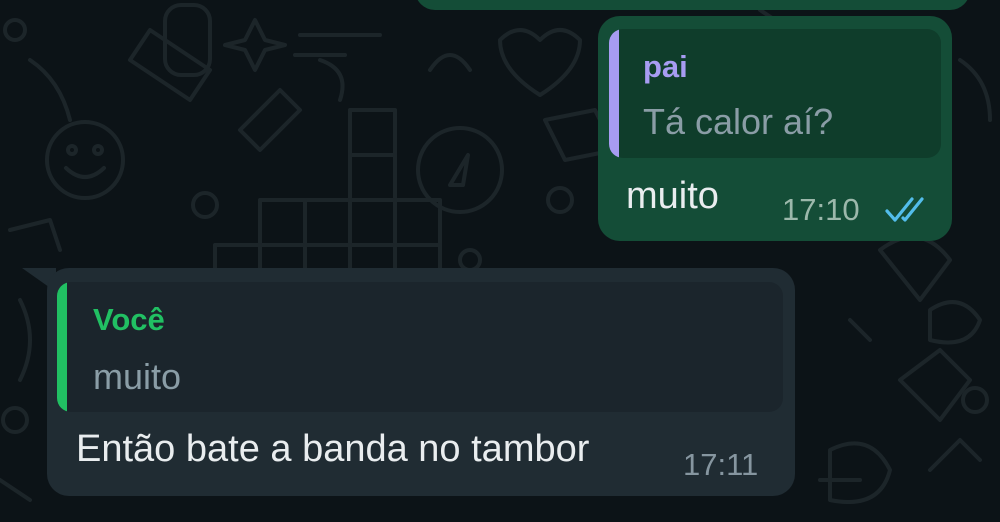 This screenshot has width=1000, height=522. What do you see at coordinates (721, 464) in the screenshot?
I see `message-timestamp: 17:11` at bounding box center [721, 464].